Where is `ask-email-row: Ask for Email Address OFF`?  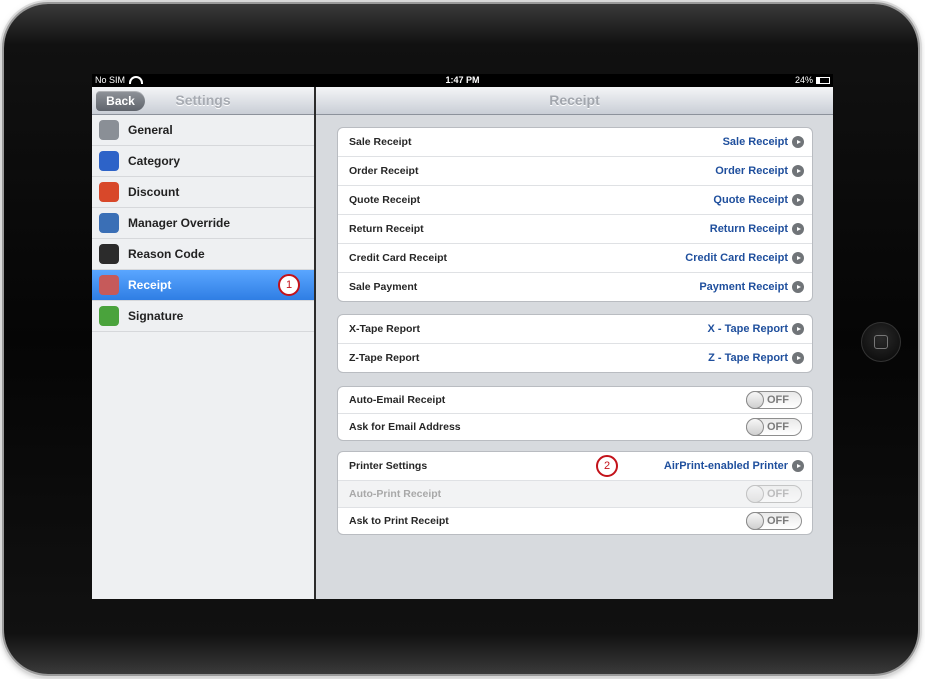
ask-email-row: Ask for Email Address OFF is located at coordinates (575, 427).